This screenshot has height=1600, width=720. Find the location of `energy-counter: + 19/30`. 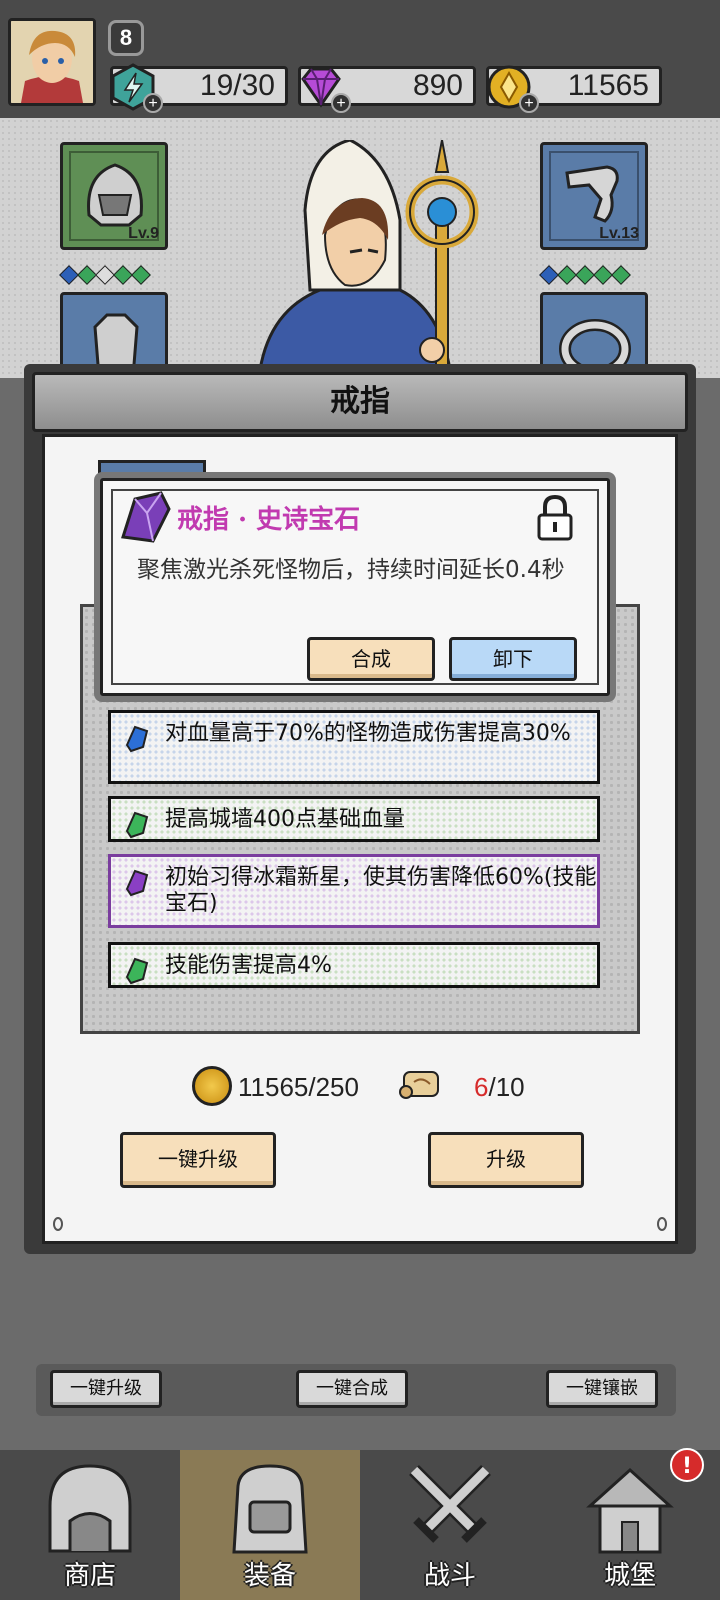

energy-counter: + 19/30 is located at coordinates (199, 88).